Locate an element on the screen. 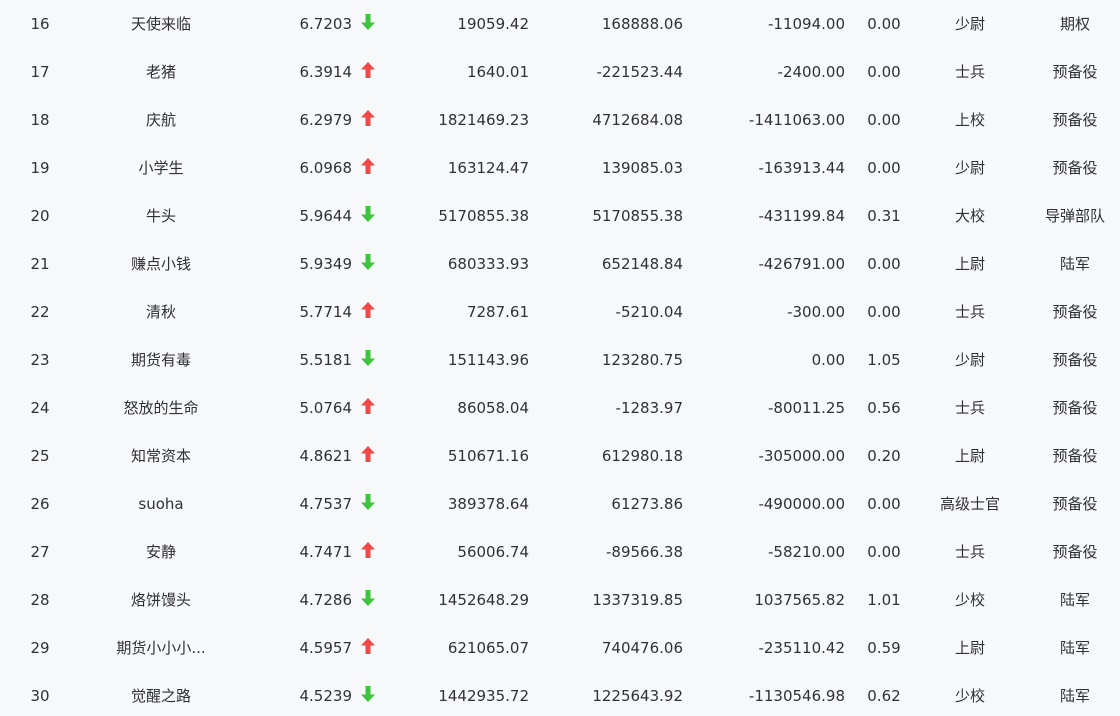 The image size is (1120, 716). trader-name: 庆航 is located at coordinates (160, 120).